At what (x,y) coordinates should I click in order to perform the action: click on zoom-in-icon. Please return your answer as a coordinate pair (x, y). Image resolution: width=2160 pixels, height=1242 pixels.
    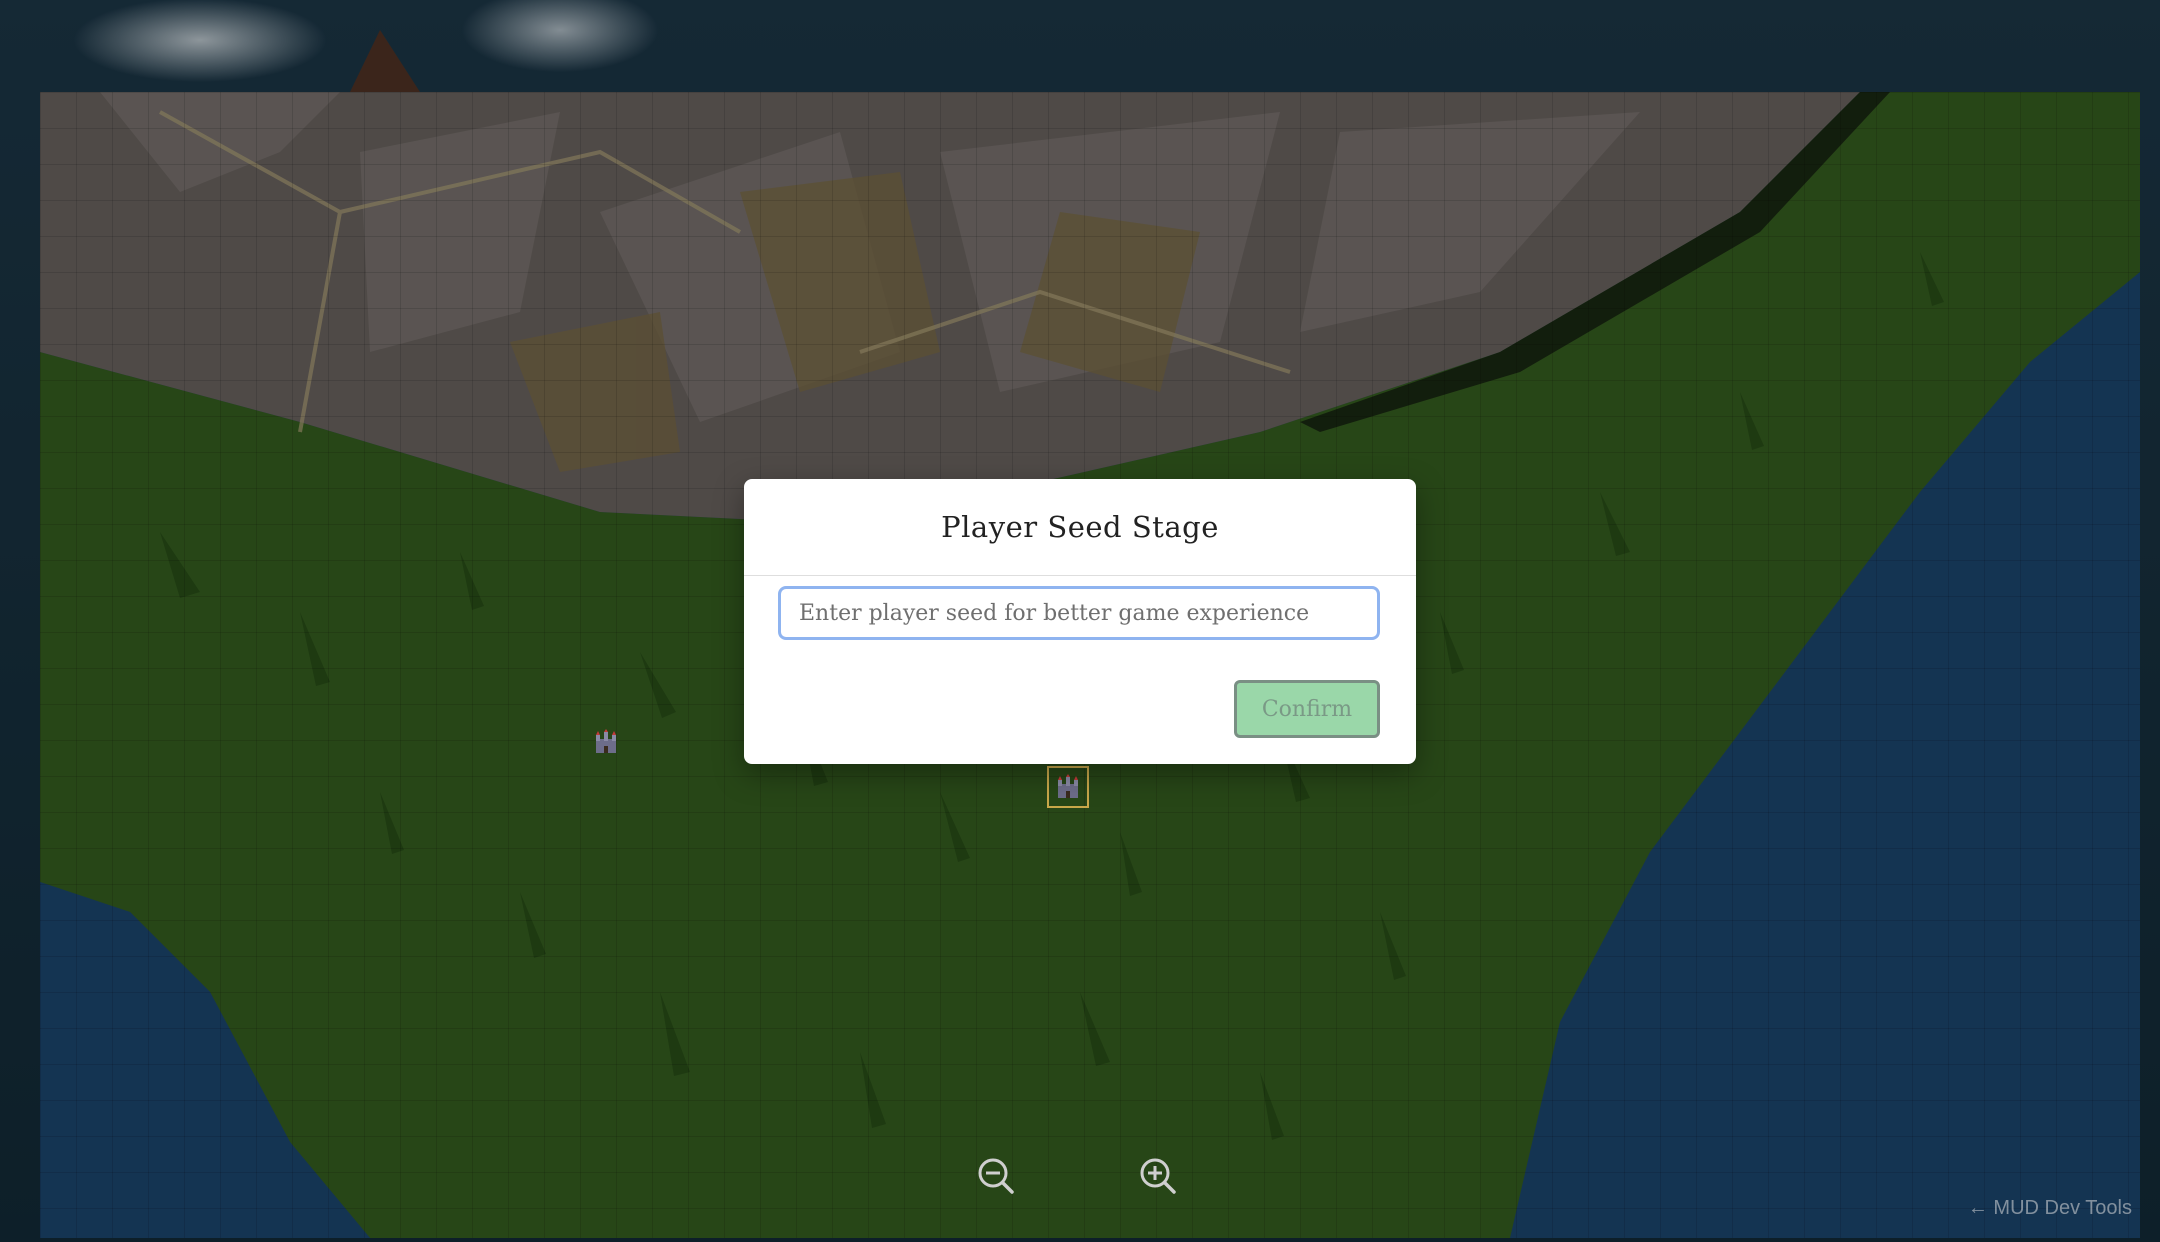
    Looking at the image, I should click on (1158, 1176).